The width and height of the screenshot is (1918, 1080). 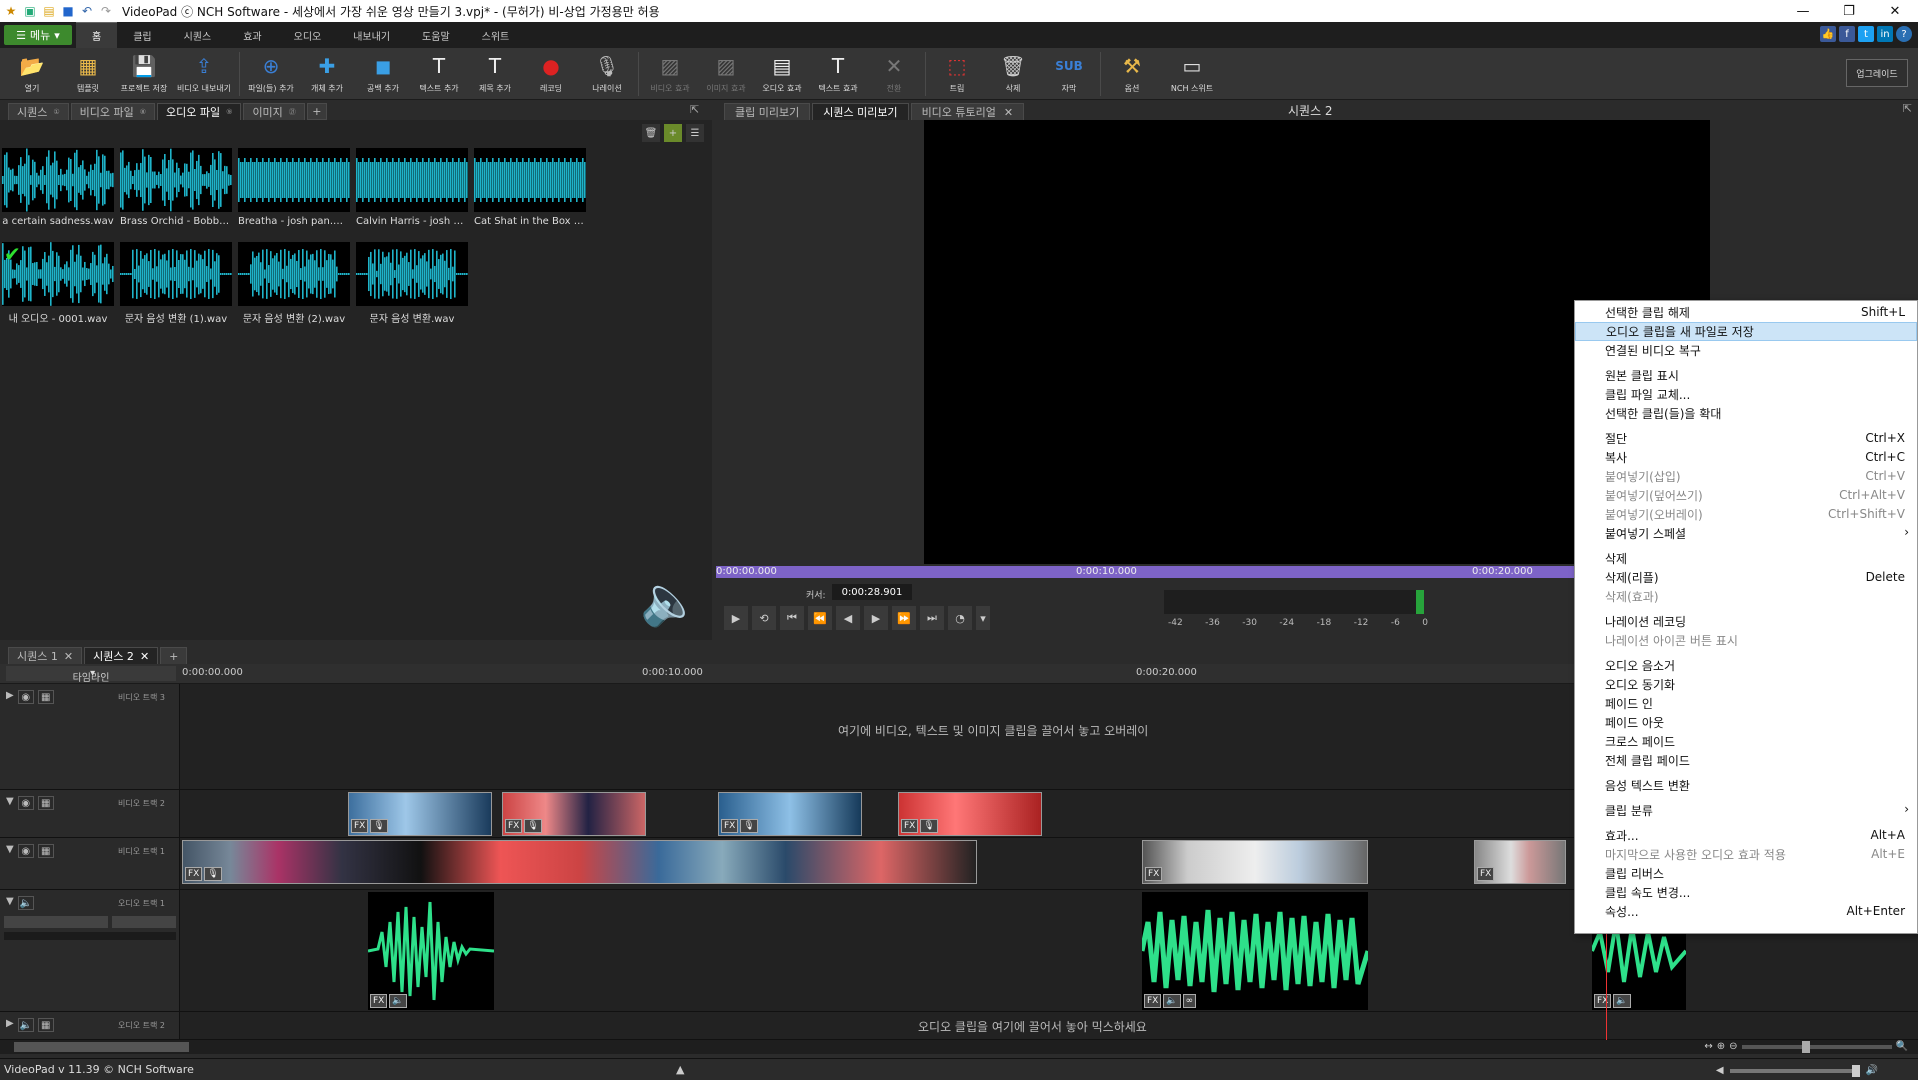 I want to click on zoom-in-icon: ⊕, so click(x=1721, y=1046).